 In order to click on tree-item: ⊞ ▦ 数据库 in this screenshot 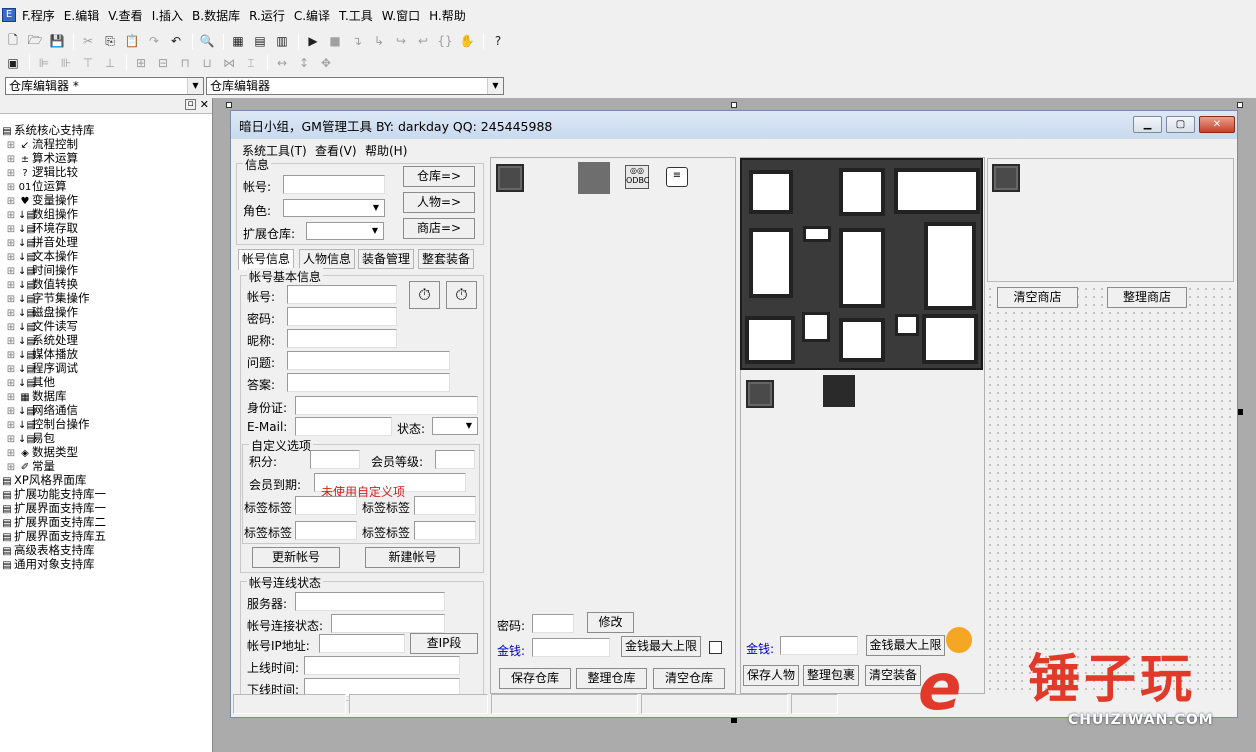, I will do `click(106, 396)`.